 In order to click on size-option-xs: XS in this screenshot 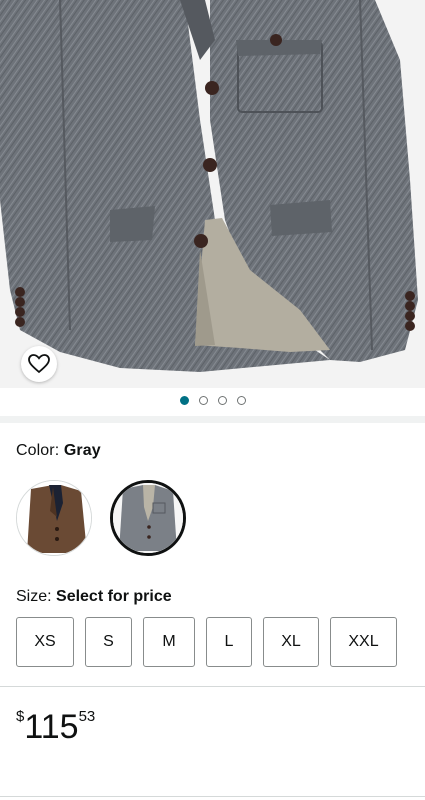, I will do `click(45, 642)`.